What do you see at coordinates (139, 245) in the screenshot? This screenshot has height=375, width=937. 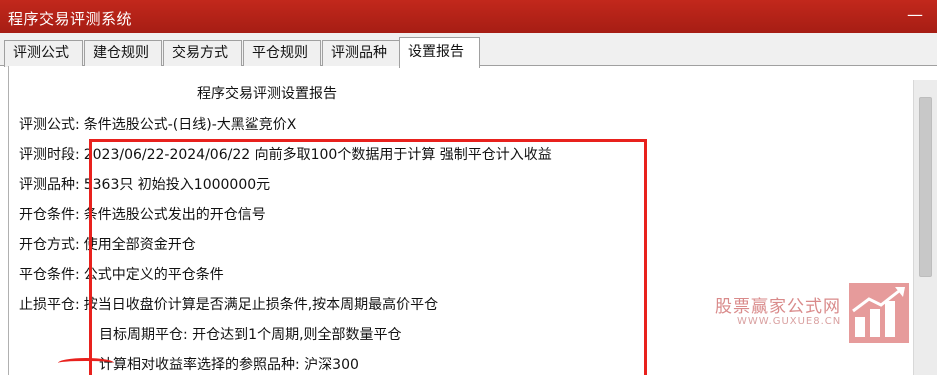 I see `row-value: 使用全部资金开仓` at bounding box center [139, 245].